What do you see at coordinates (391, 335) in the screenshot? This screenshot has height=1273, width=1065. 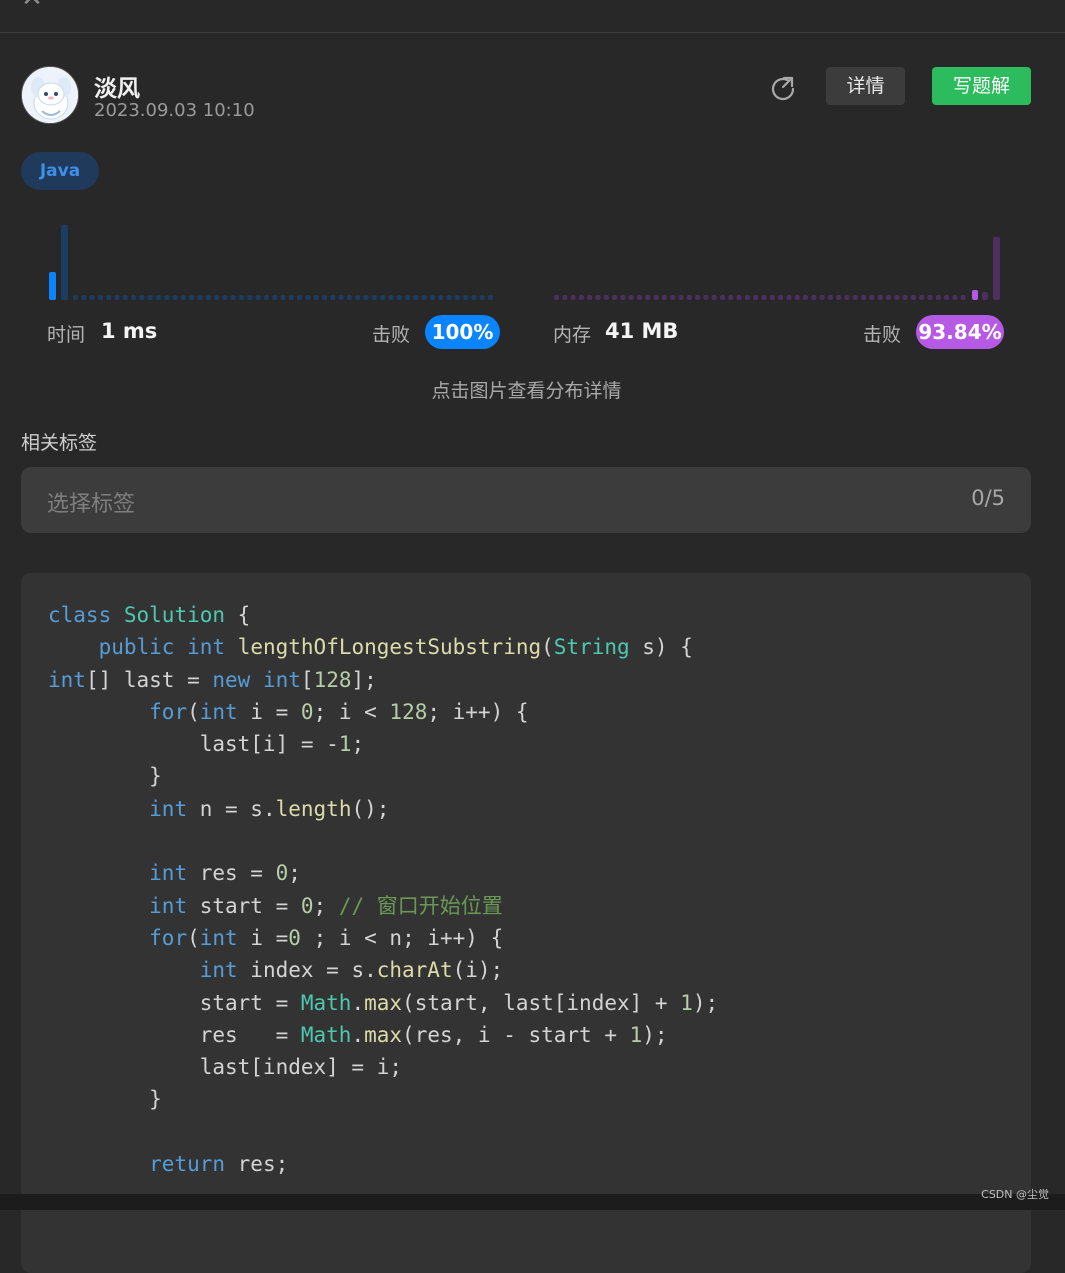 I see `runtime-beat-label: 击败` at bounding box center [391, 335].